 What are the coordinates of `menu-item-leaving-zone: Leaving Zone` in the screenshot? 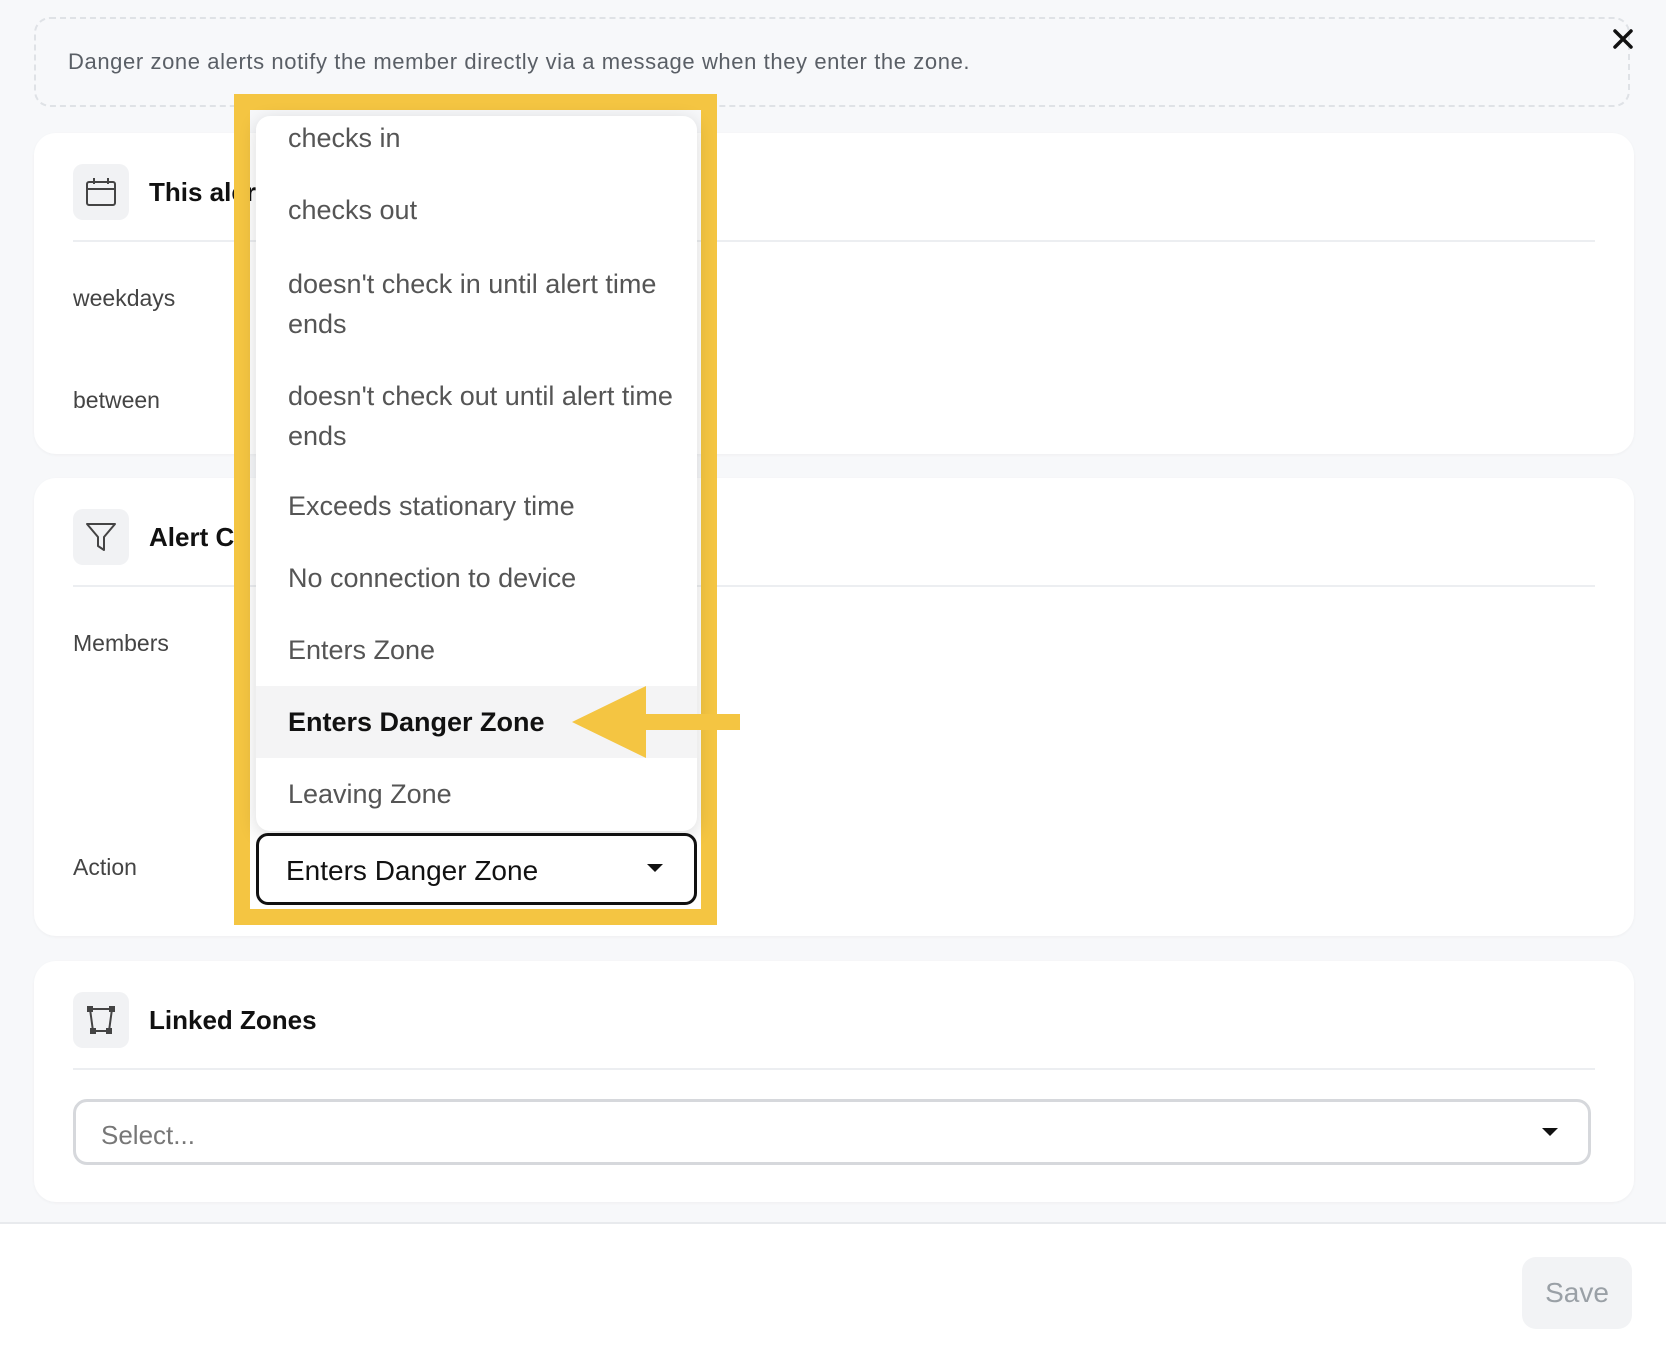 It's located at (476, 794).